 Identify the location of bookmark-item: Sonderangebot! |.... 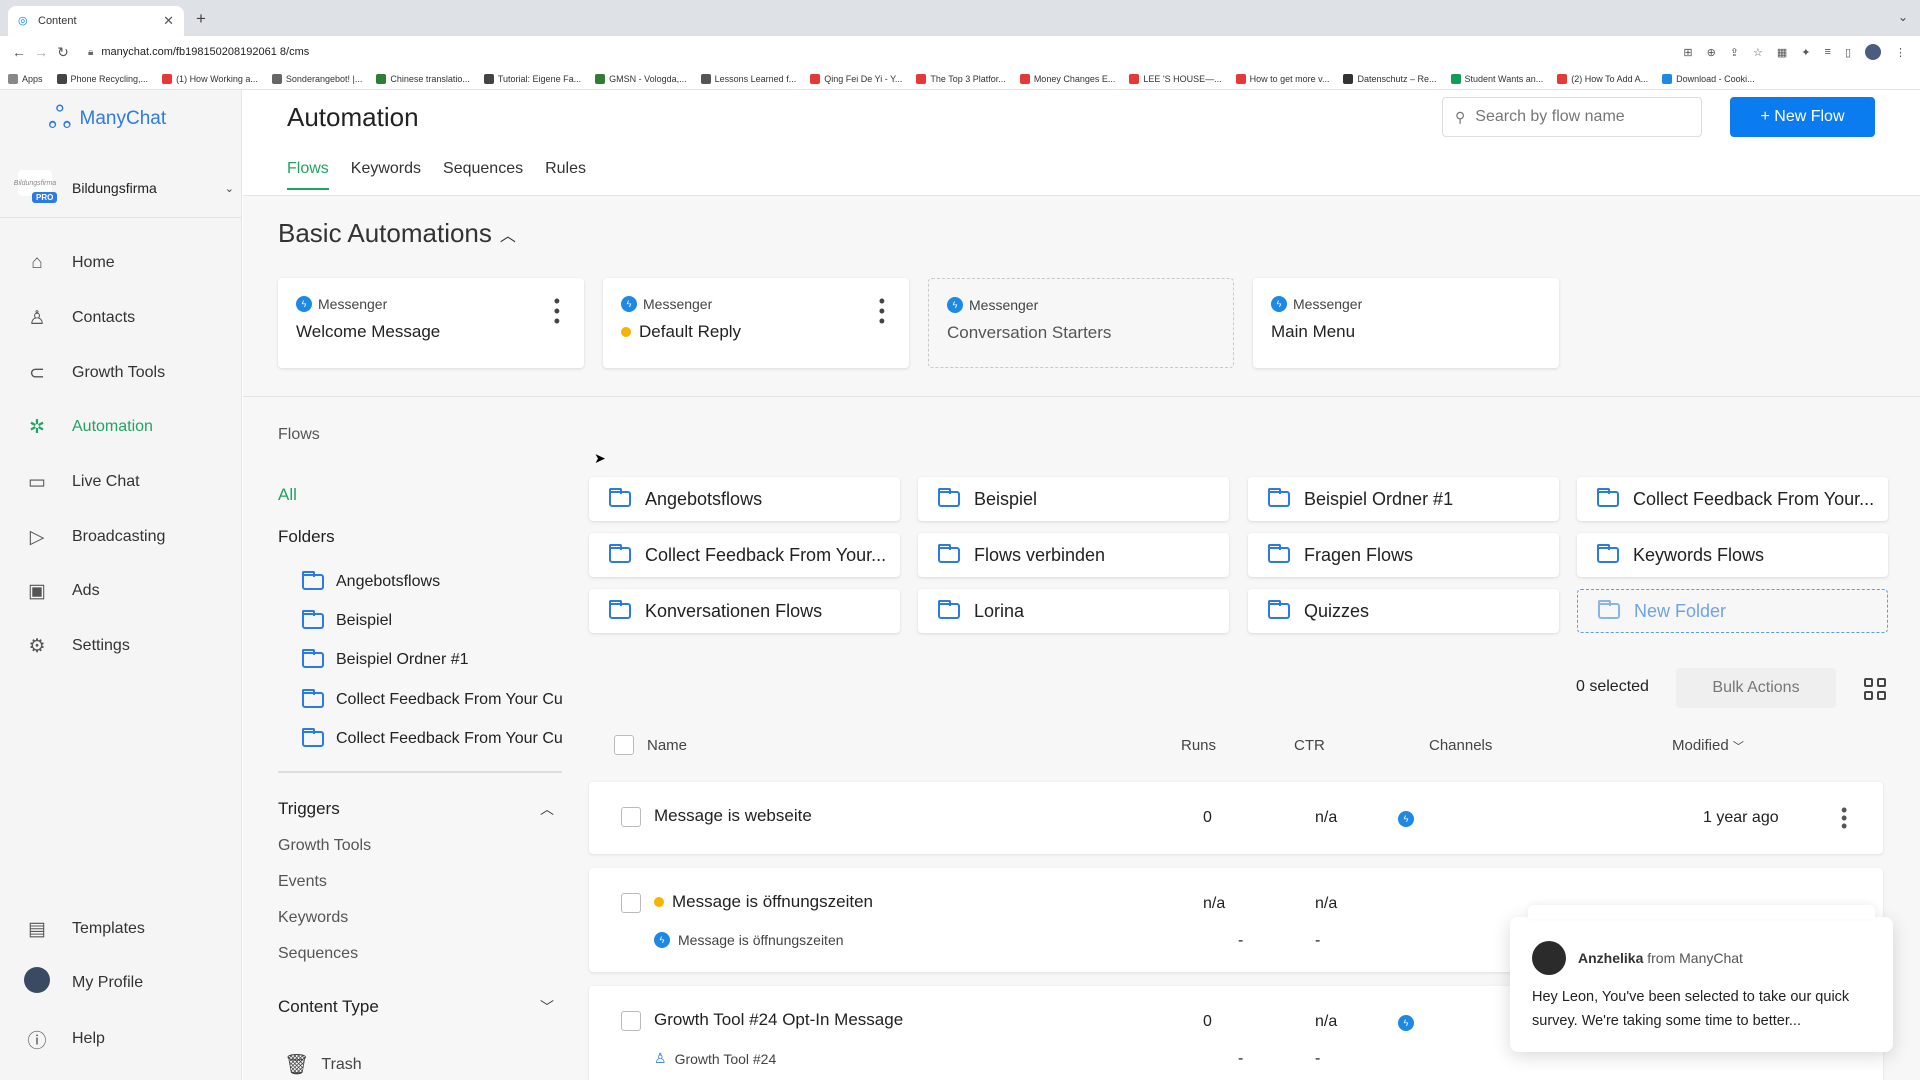
(316, 78).